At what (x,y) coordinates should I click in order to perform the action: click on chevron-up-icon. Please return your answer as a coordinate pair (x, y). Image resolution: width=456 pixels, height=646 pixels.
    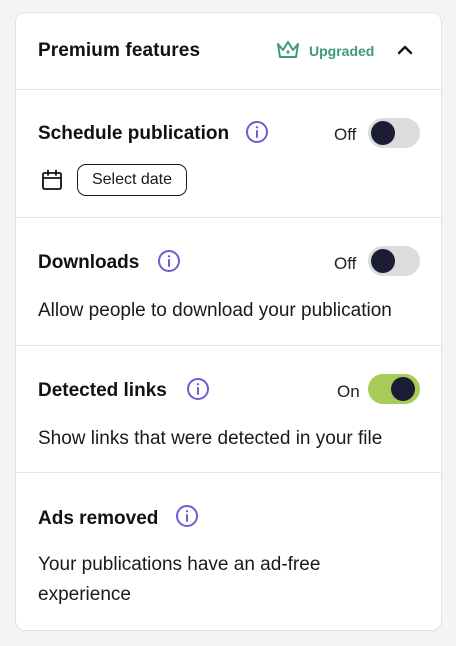
    Looking at the image, I should click on (405, 50).